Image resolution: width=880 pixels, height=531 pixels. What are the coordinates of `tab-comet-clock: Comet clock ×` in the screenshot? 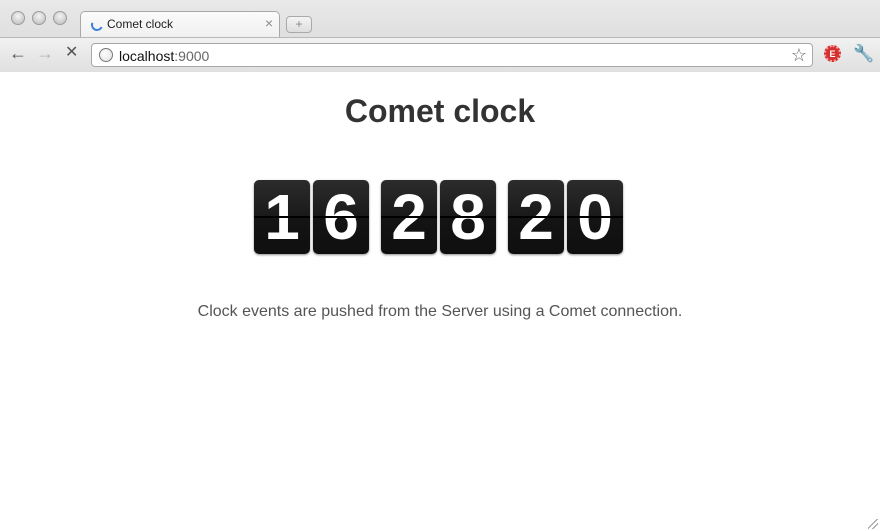 It's located at (180, 24).